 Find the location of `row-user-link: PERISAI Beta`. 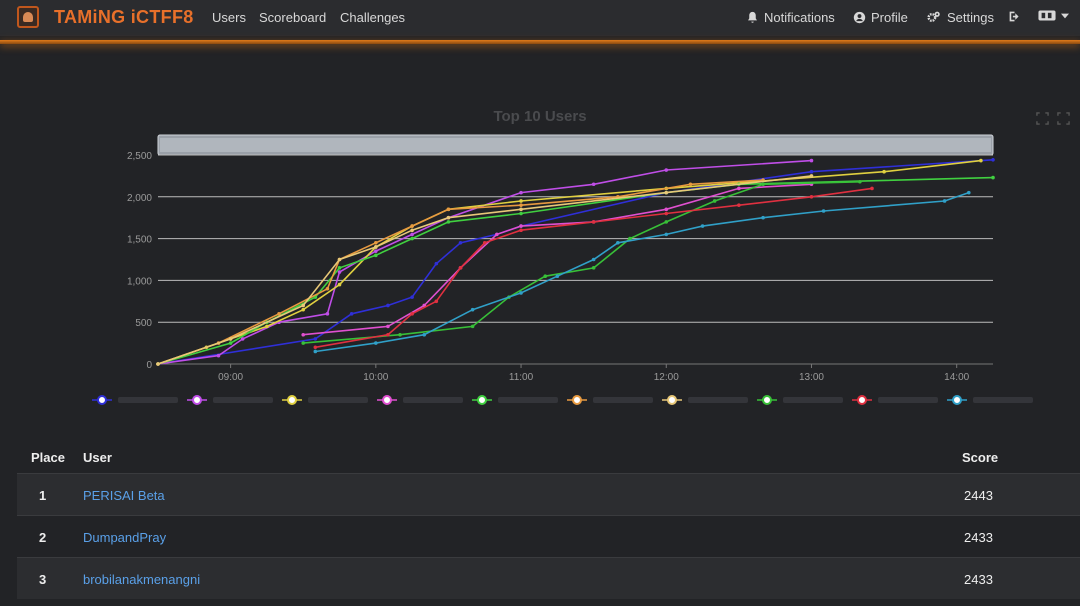

row-user-link: PERISAI Beta is located at coordinates (124, 495).